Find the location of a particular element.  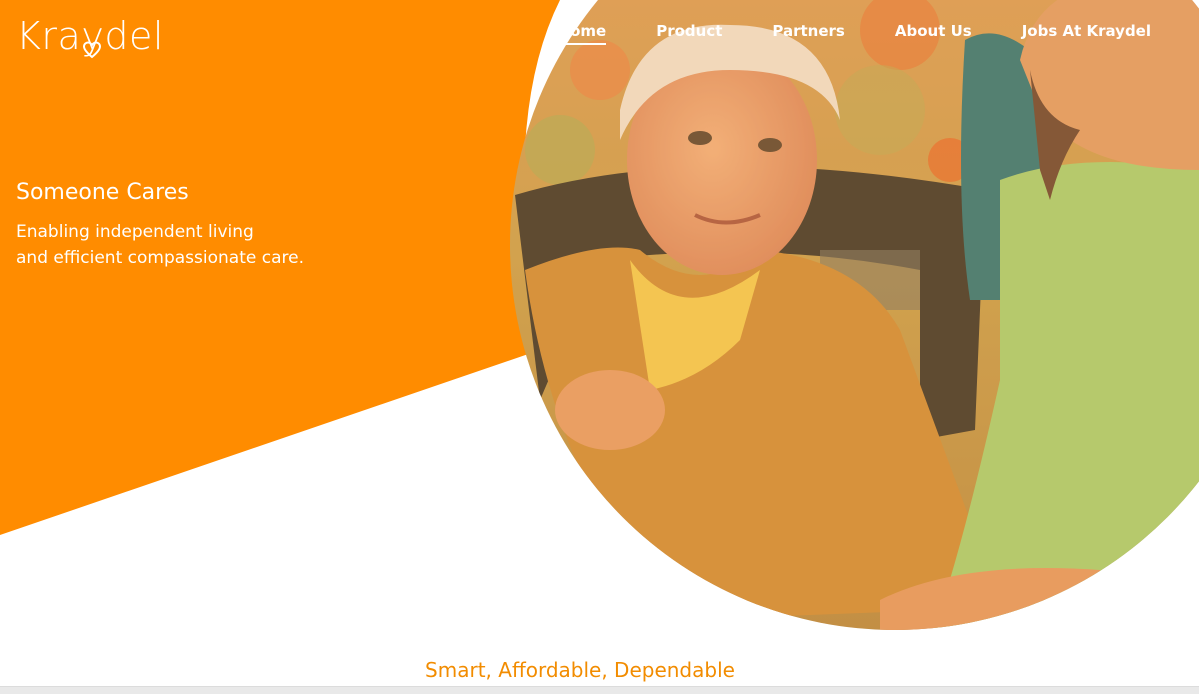

nav-item-jobs: Jobs At Kraydel is located at coordinates (1086, 33).